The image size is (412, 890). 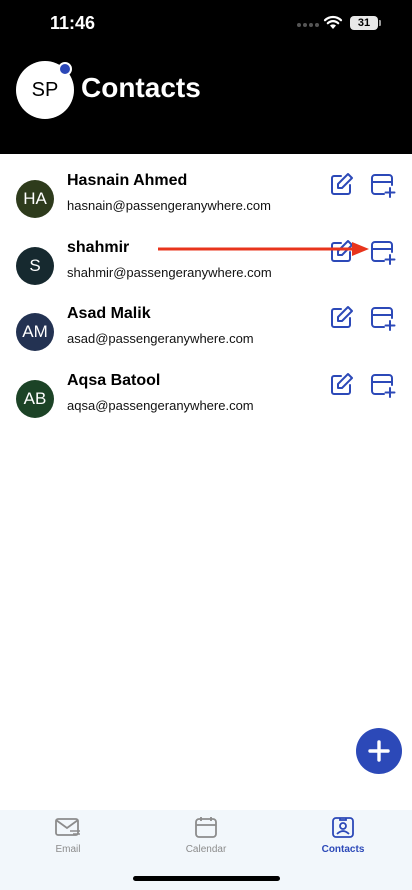 I want to click on cellular-signal-icon, so click(x=308, y=25).